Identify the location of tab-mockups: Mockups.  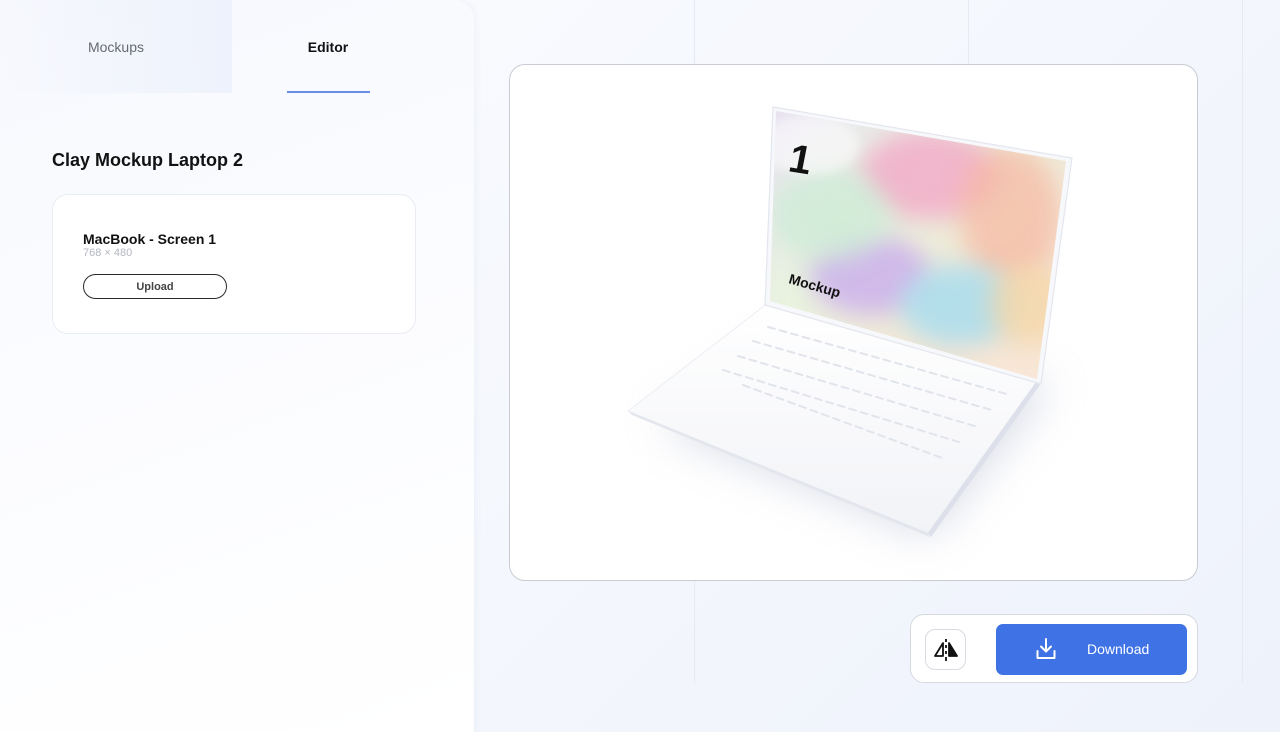
(116, 46).